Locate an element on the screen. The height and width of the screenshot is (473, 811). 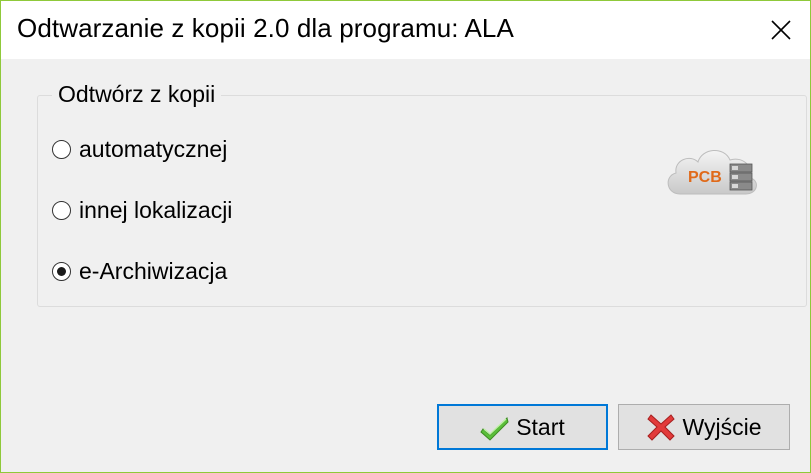
exit-button: Wyjście is located at coordinates (704, 427).